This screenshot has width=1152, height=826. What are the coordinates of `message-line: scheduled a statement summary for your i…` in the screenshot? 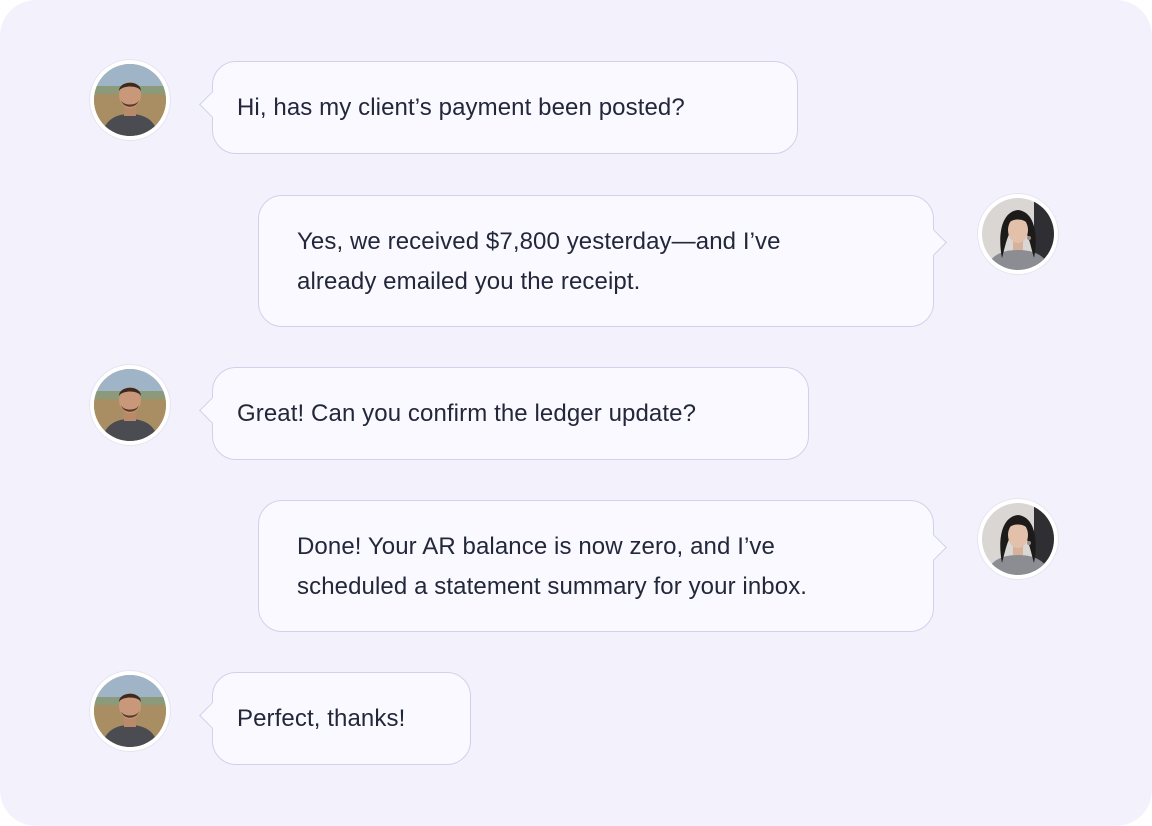 It's located at (552, 586).